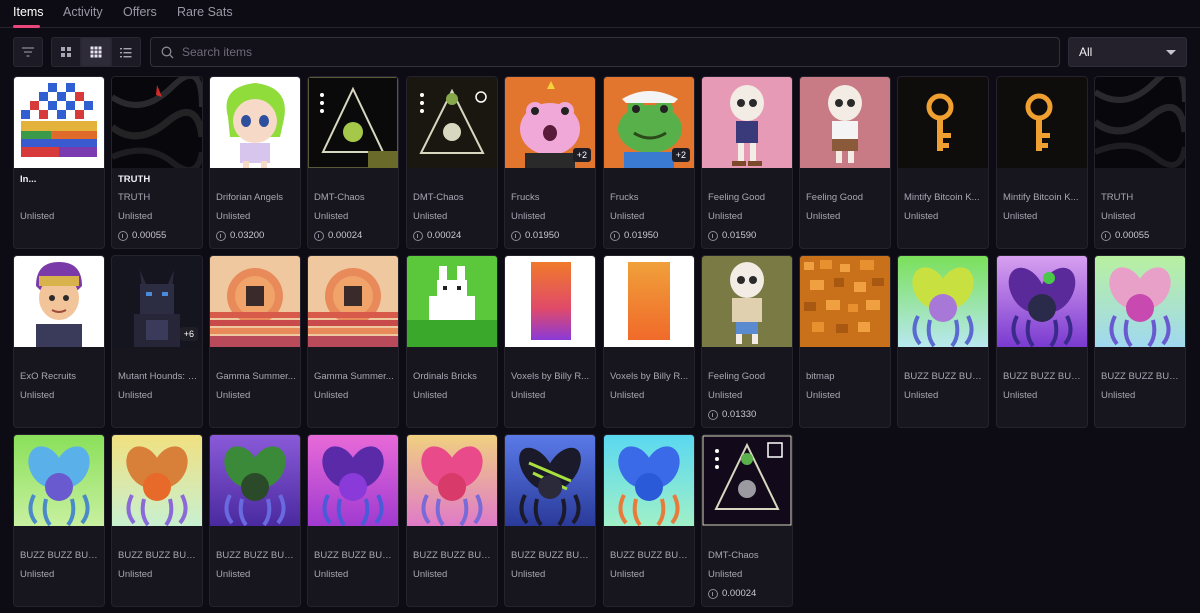 The image size is (1200, 613). I want to click on view-list-button, so click(126, 52).